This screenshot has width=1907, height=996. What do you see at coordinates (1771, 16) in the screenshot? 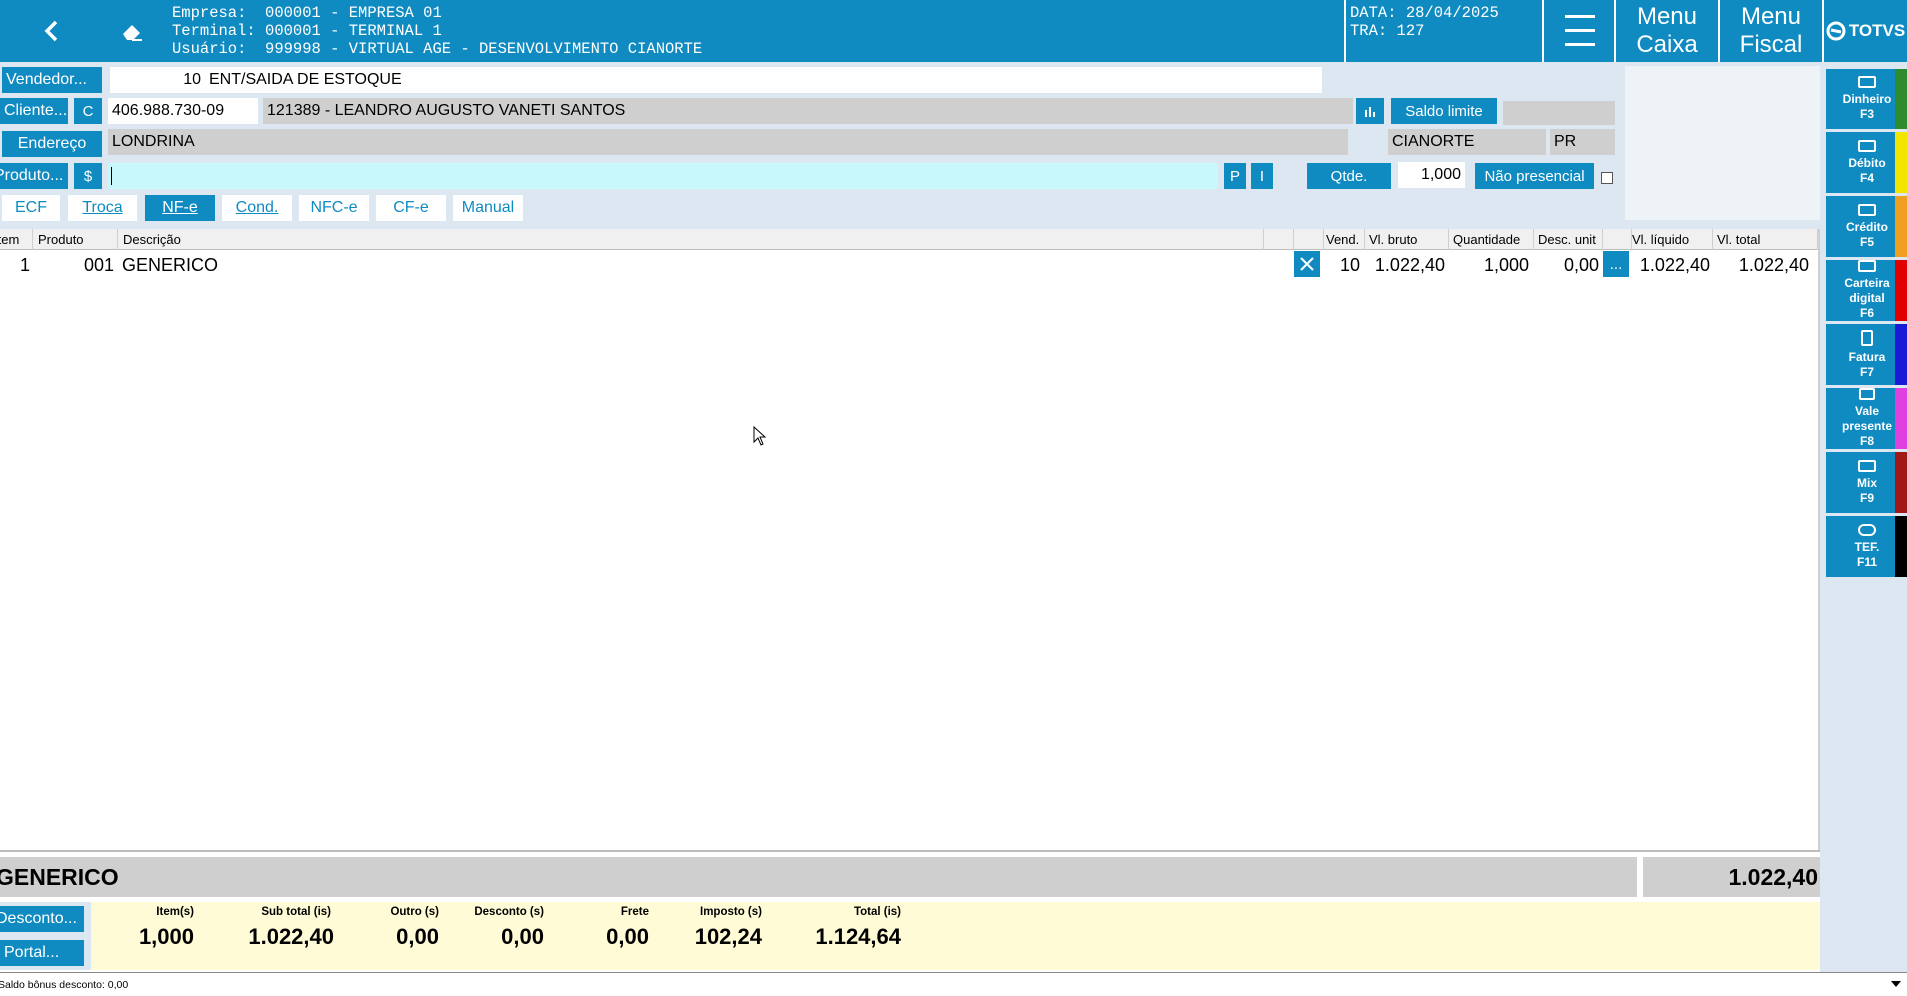
I see `menu-fiscal-label: Menu` at bounding box center [1771, 16].